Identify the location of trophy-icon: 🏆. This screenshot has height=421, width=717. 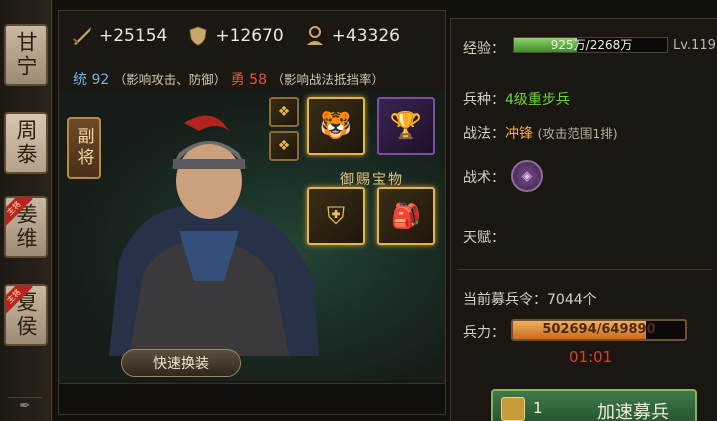
(406, 126).